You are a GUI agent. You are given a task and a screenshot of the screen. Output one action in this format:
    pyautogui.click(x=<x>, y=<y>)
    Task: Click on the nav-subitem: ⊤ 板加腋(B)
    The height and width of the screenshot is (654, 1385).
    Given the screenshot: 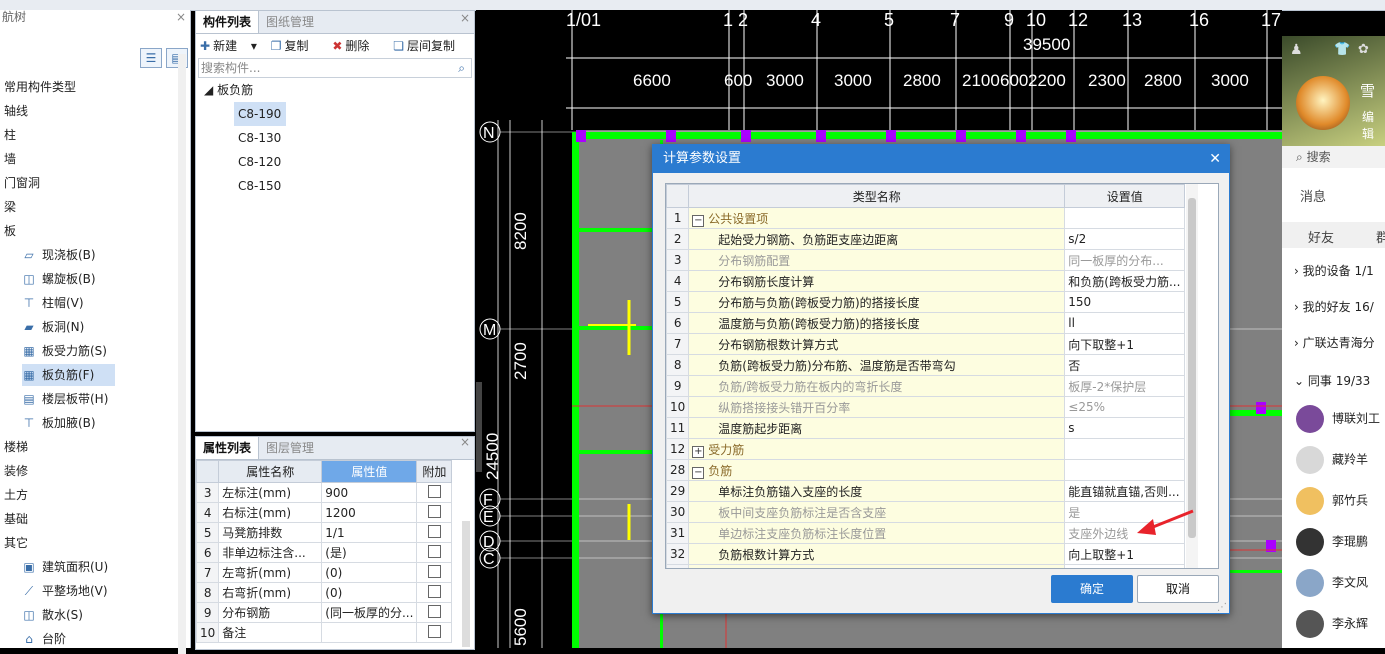 What is the action you would take?
    pyautogui.click(x=59, y=423)
    